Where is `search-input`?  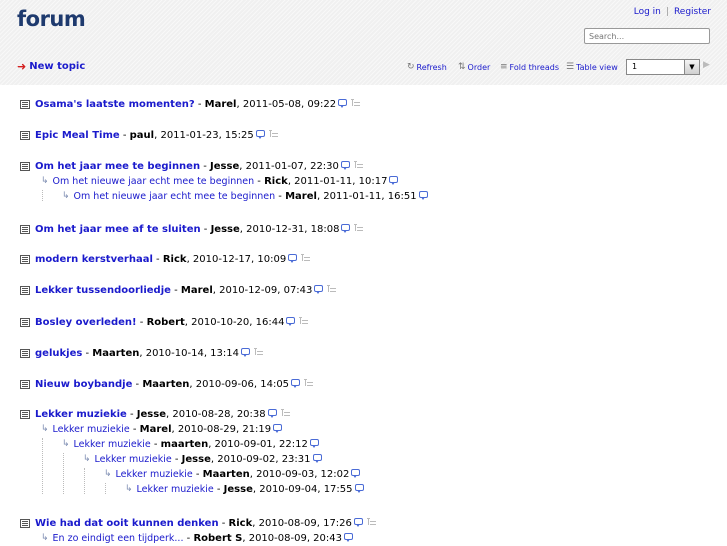
search-input is located at coordinates (647, 36).